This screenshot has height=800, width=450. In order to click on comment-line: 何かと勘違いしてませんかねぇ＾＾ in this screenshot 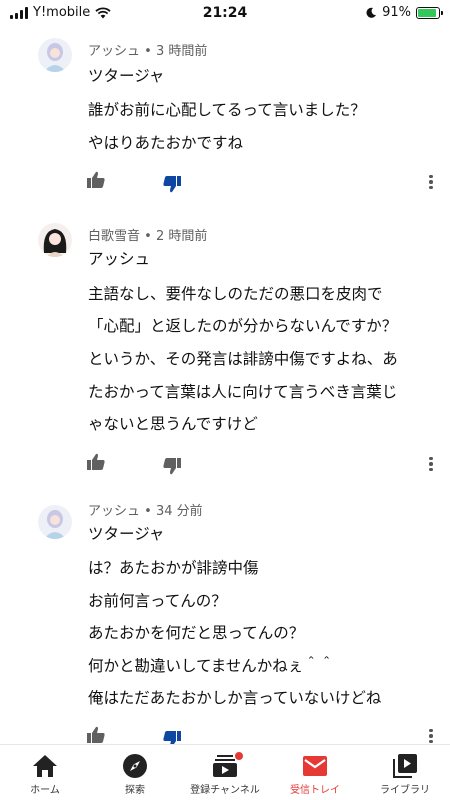, I will do `click(211, 666)`.